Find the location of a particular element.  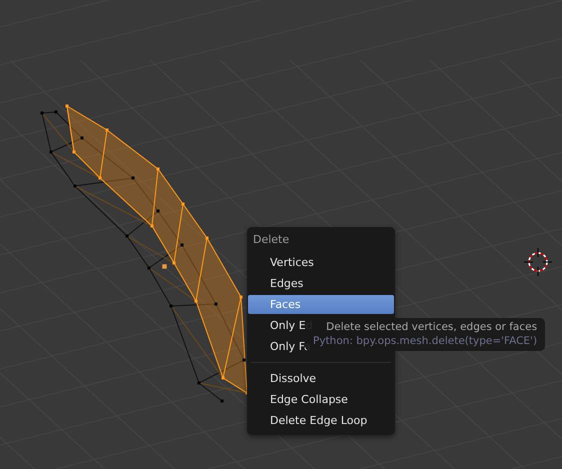

tooltip-description: Delete selected vertices, edges or faces is located at coordinates (432, 327).